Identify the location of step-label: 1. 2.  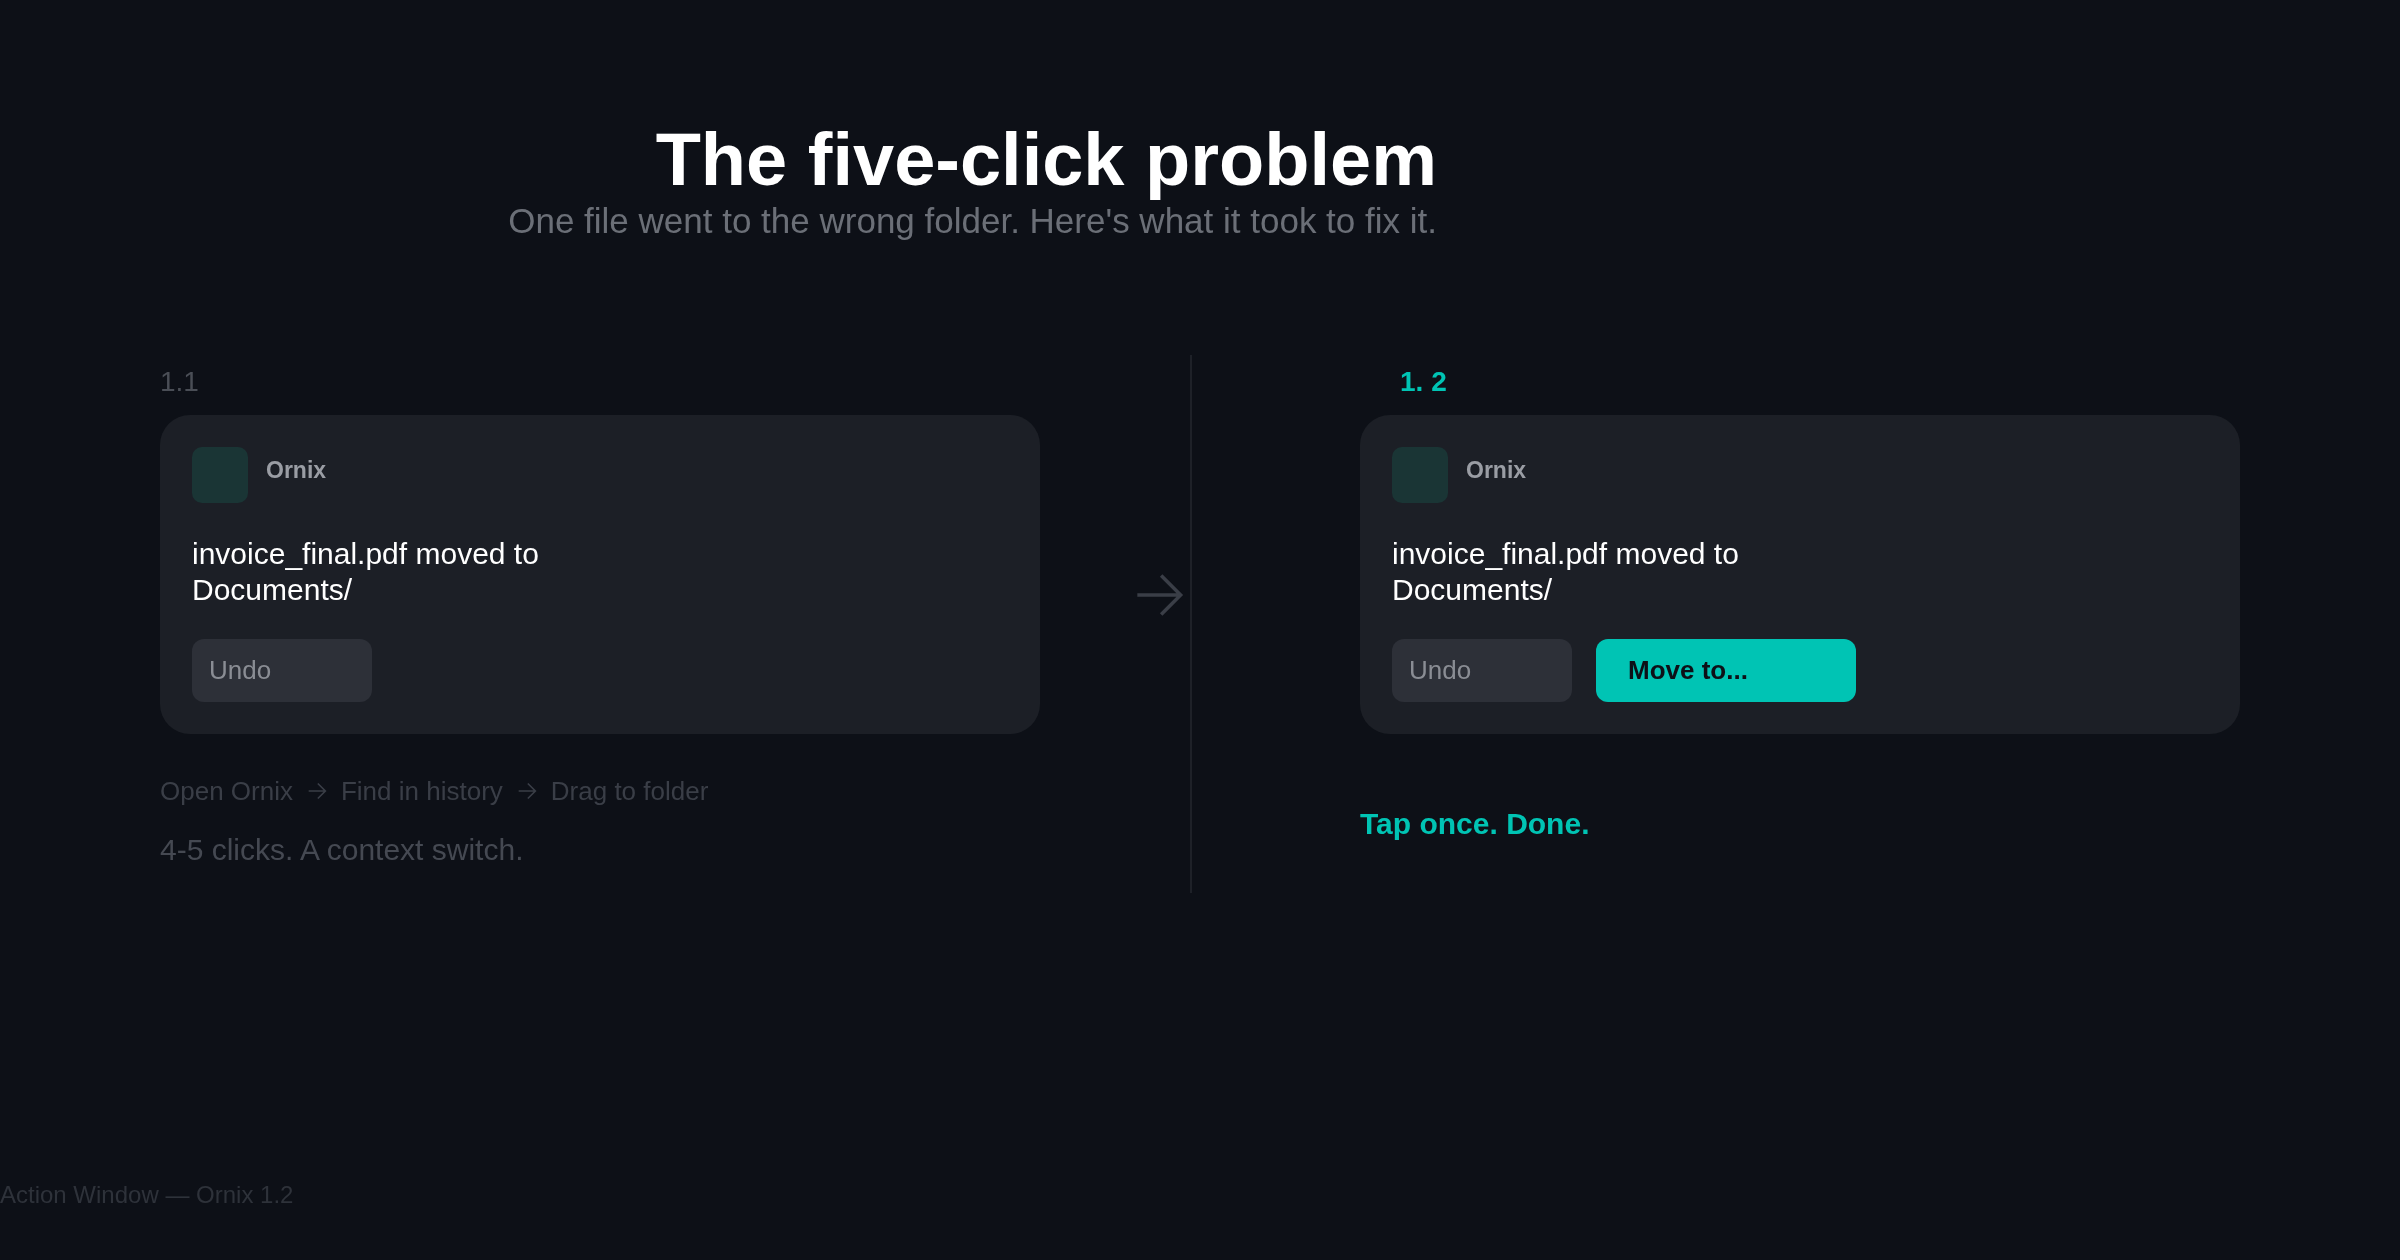
(1423, 382).